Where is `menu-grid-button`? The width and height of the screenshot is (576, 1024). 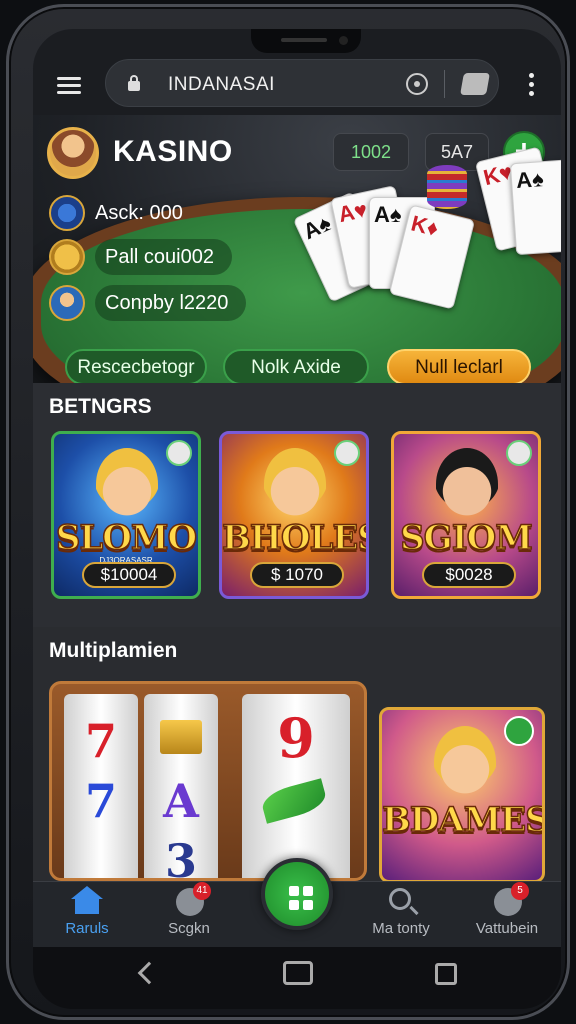
menu-grid-button is located at coordinates (297, 894).